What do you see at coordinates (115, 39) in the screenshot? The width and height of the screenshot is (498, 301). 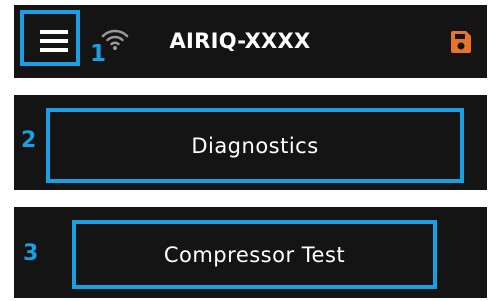 I see `wifi-icon` at bounding box center [115, 39].